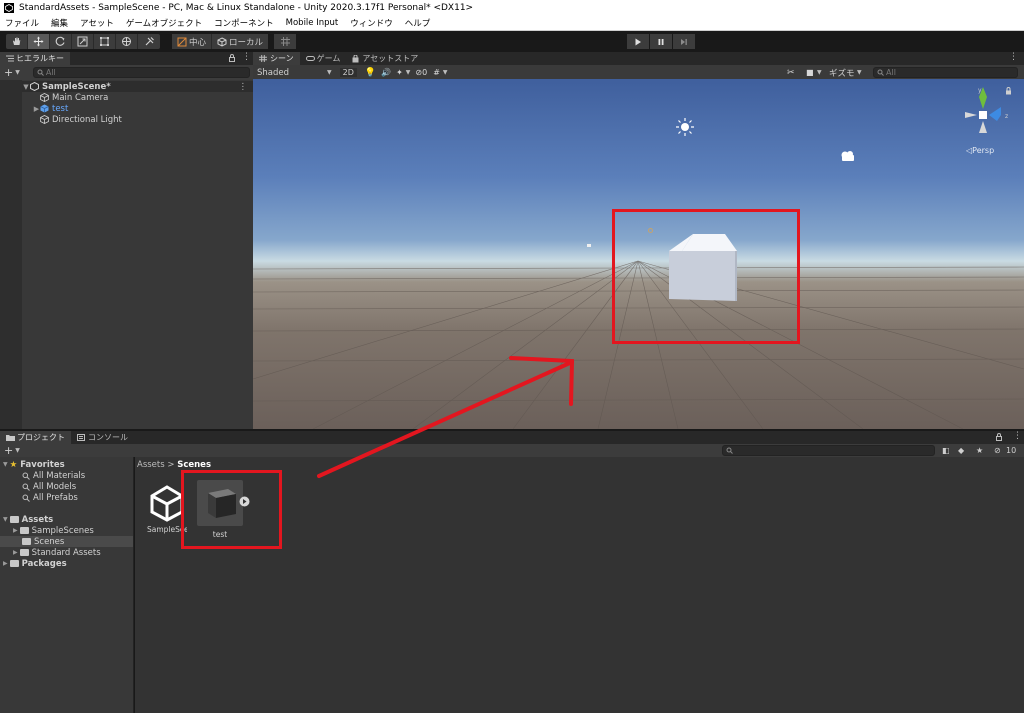 Image resolution: width=1024 pixels, height=713 pixels. What do you see at coordinates (53, 530) in the screenshot?
I see `folder-row: ▶ SampleScenes` at bounding box center [53, 530].